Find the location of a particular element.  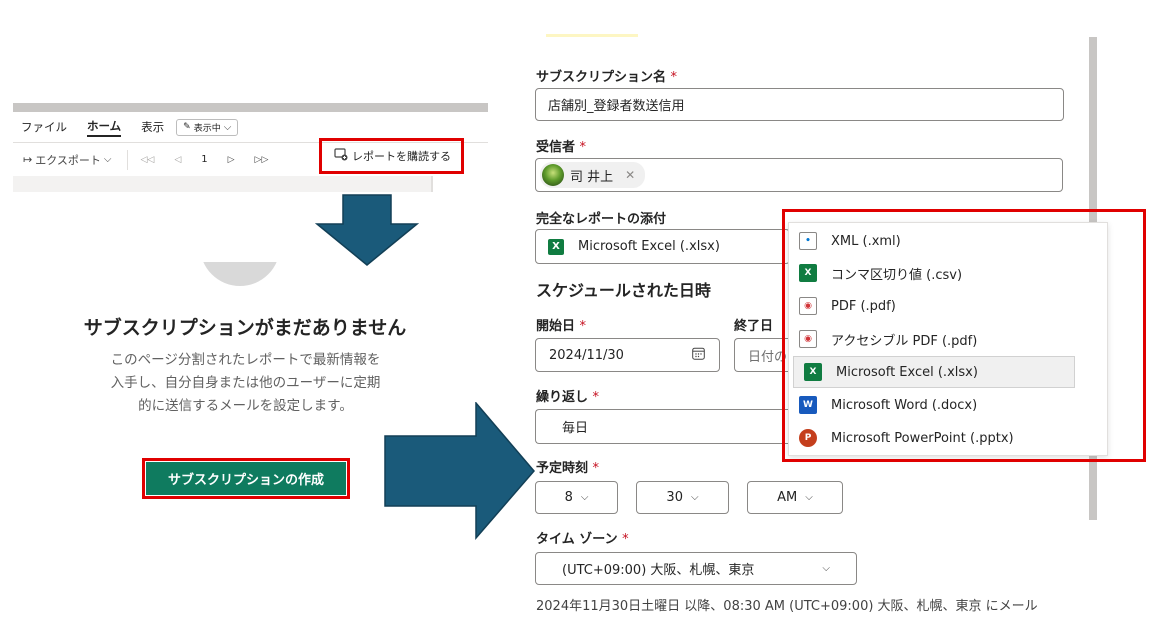

menu-item-powerpoint: P Microsoft PowerPoint (.pptx) is located at coordinates (949, 438).